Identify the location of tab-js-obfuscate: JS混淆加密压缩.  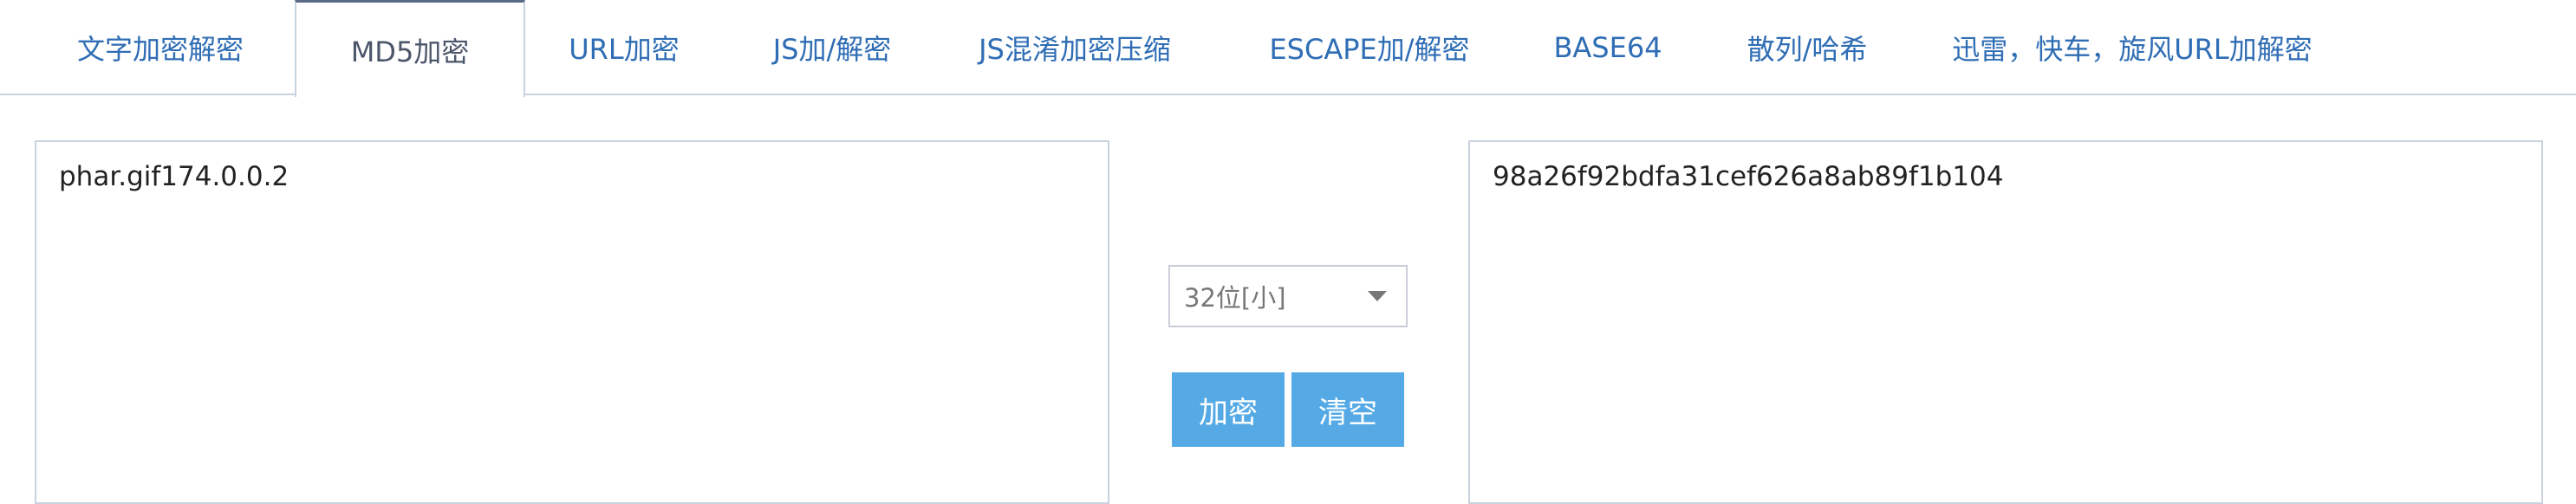
(1074, 47).